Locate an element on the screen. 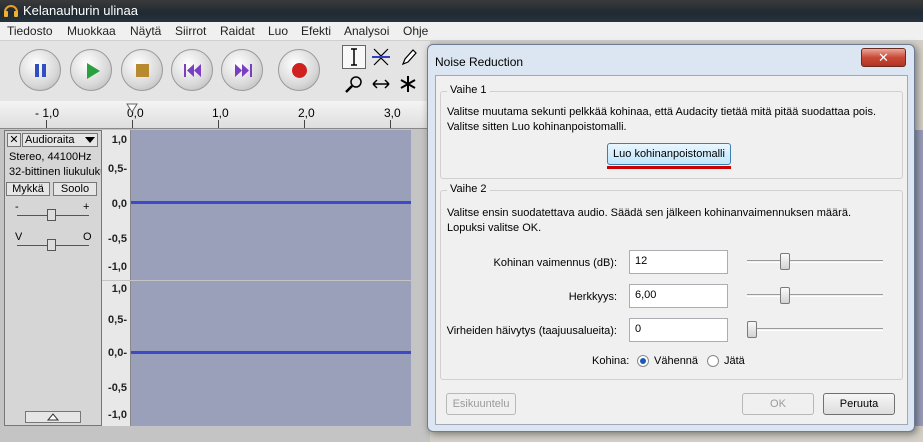 The height and width of the screenshot is (442, 923). menu-tiedosto: Tiedosto is located at coordinates (30, 31).